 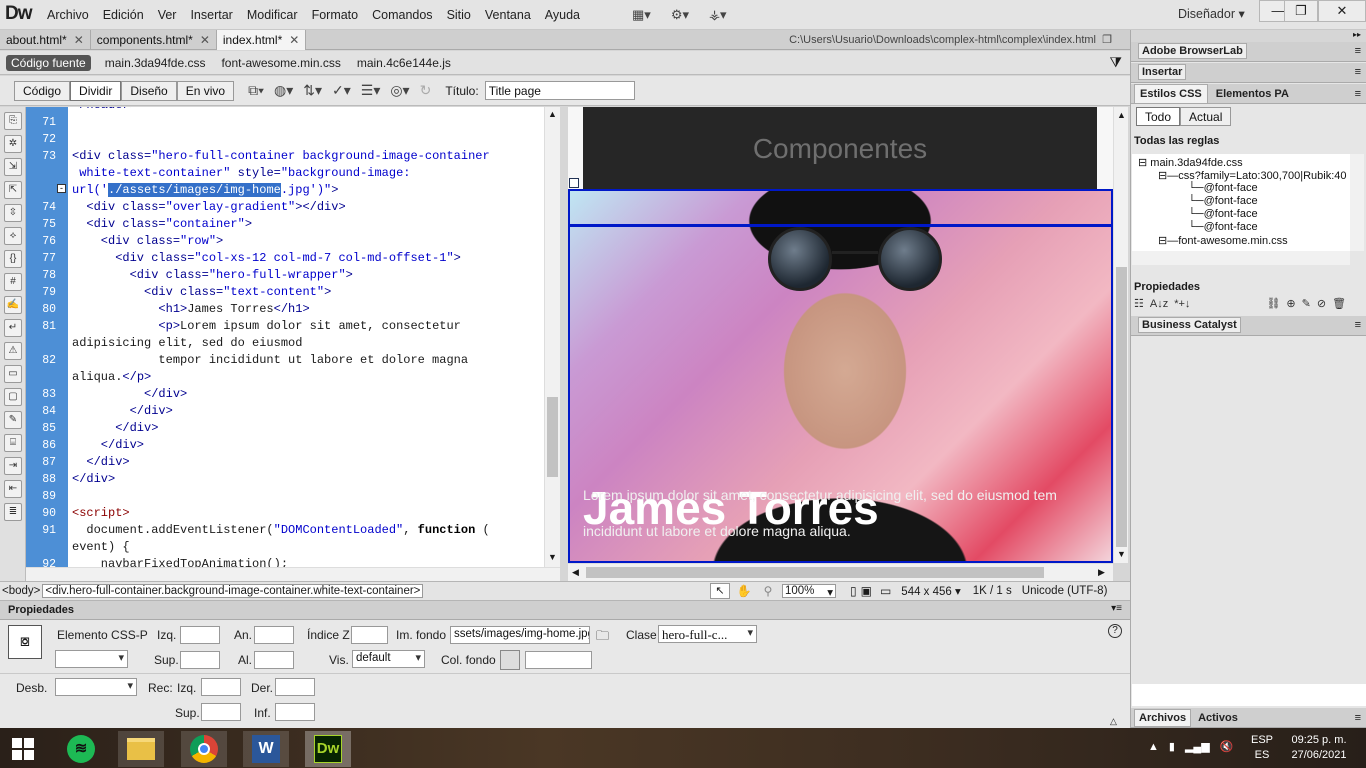 I want to click on format-icon: ≣, so click(x=13, y=512).